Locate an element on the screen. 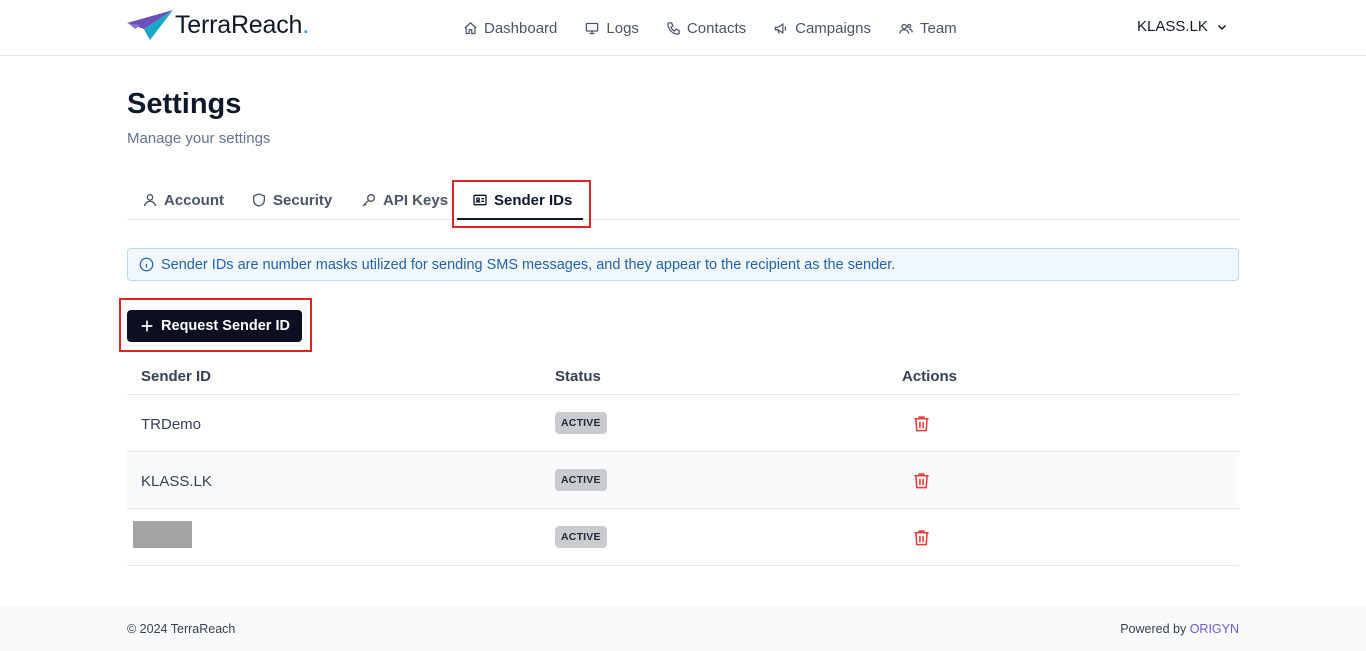 This screenshot has height=651, width=1366. id-card-icon is located at coordinates (480, 200).